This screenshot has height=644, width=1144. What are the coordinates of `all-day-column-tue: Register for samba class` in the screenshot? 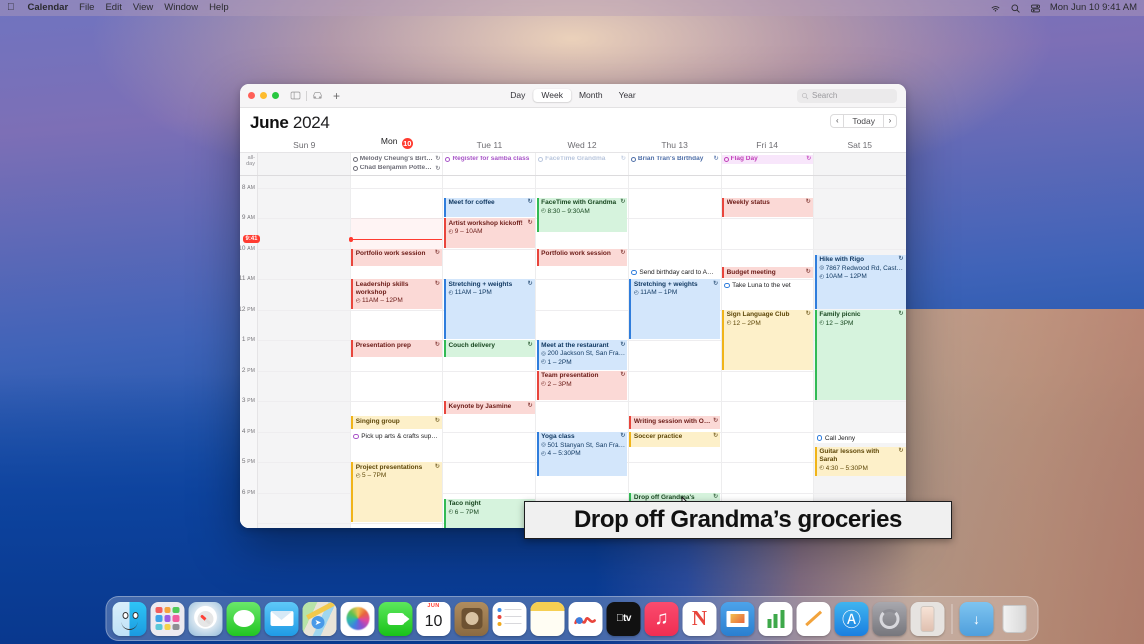 It's located at (490, 164).